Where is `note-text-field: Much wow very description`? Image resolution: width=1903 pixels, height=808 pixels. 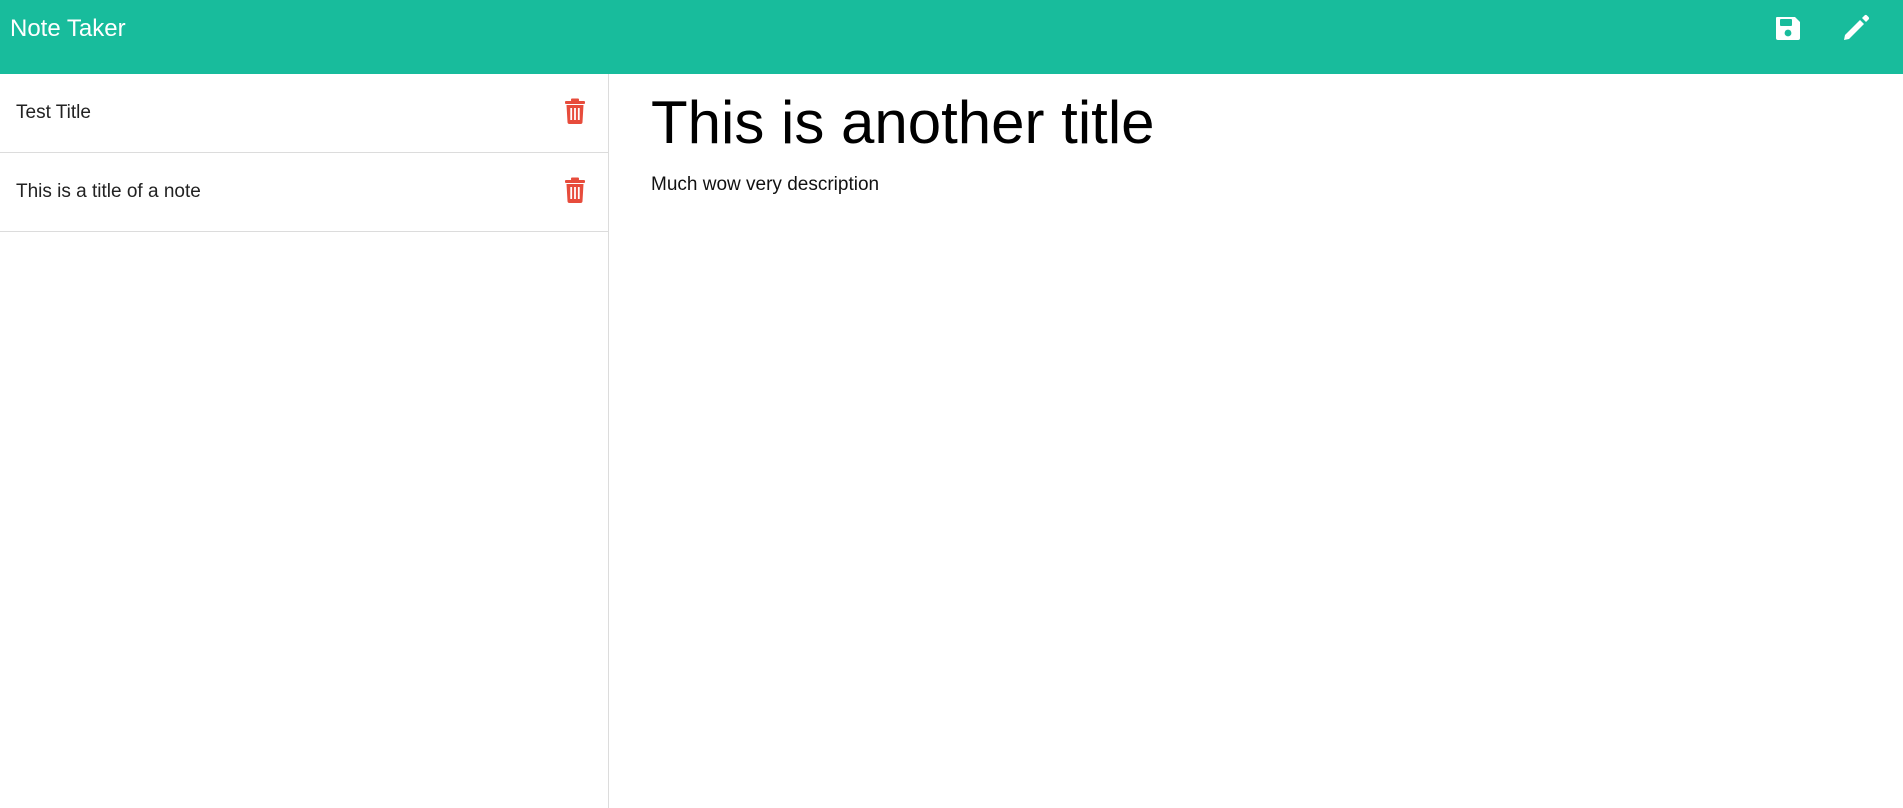 note-text-field: Much wow very description is located at coordinates (765, 185).